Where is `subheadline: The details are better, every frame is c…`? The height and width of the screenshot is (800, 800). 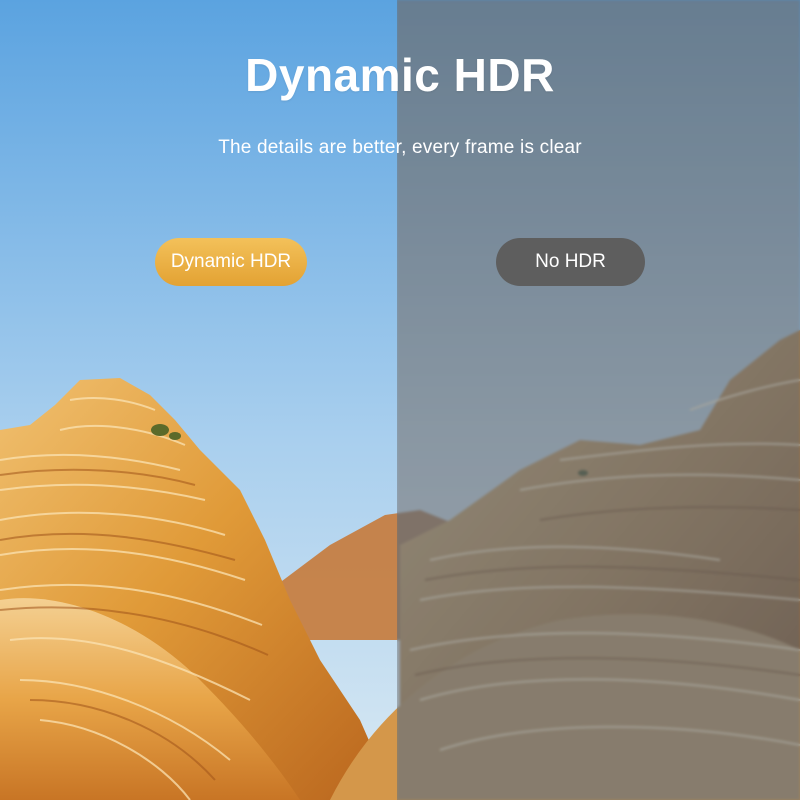 subheadline: The details are better, every frame is c… is located at coordinates (400, 147).